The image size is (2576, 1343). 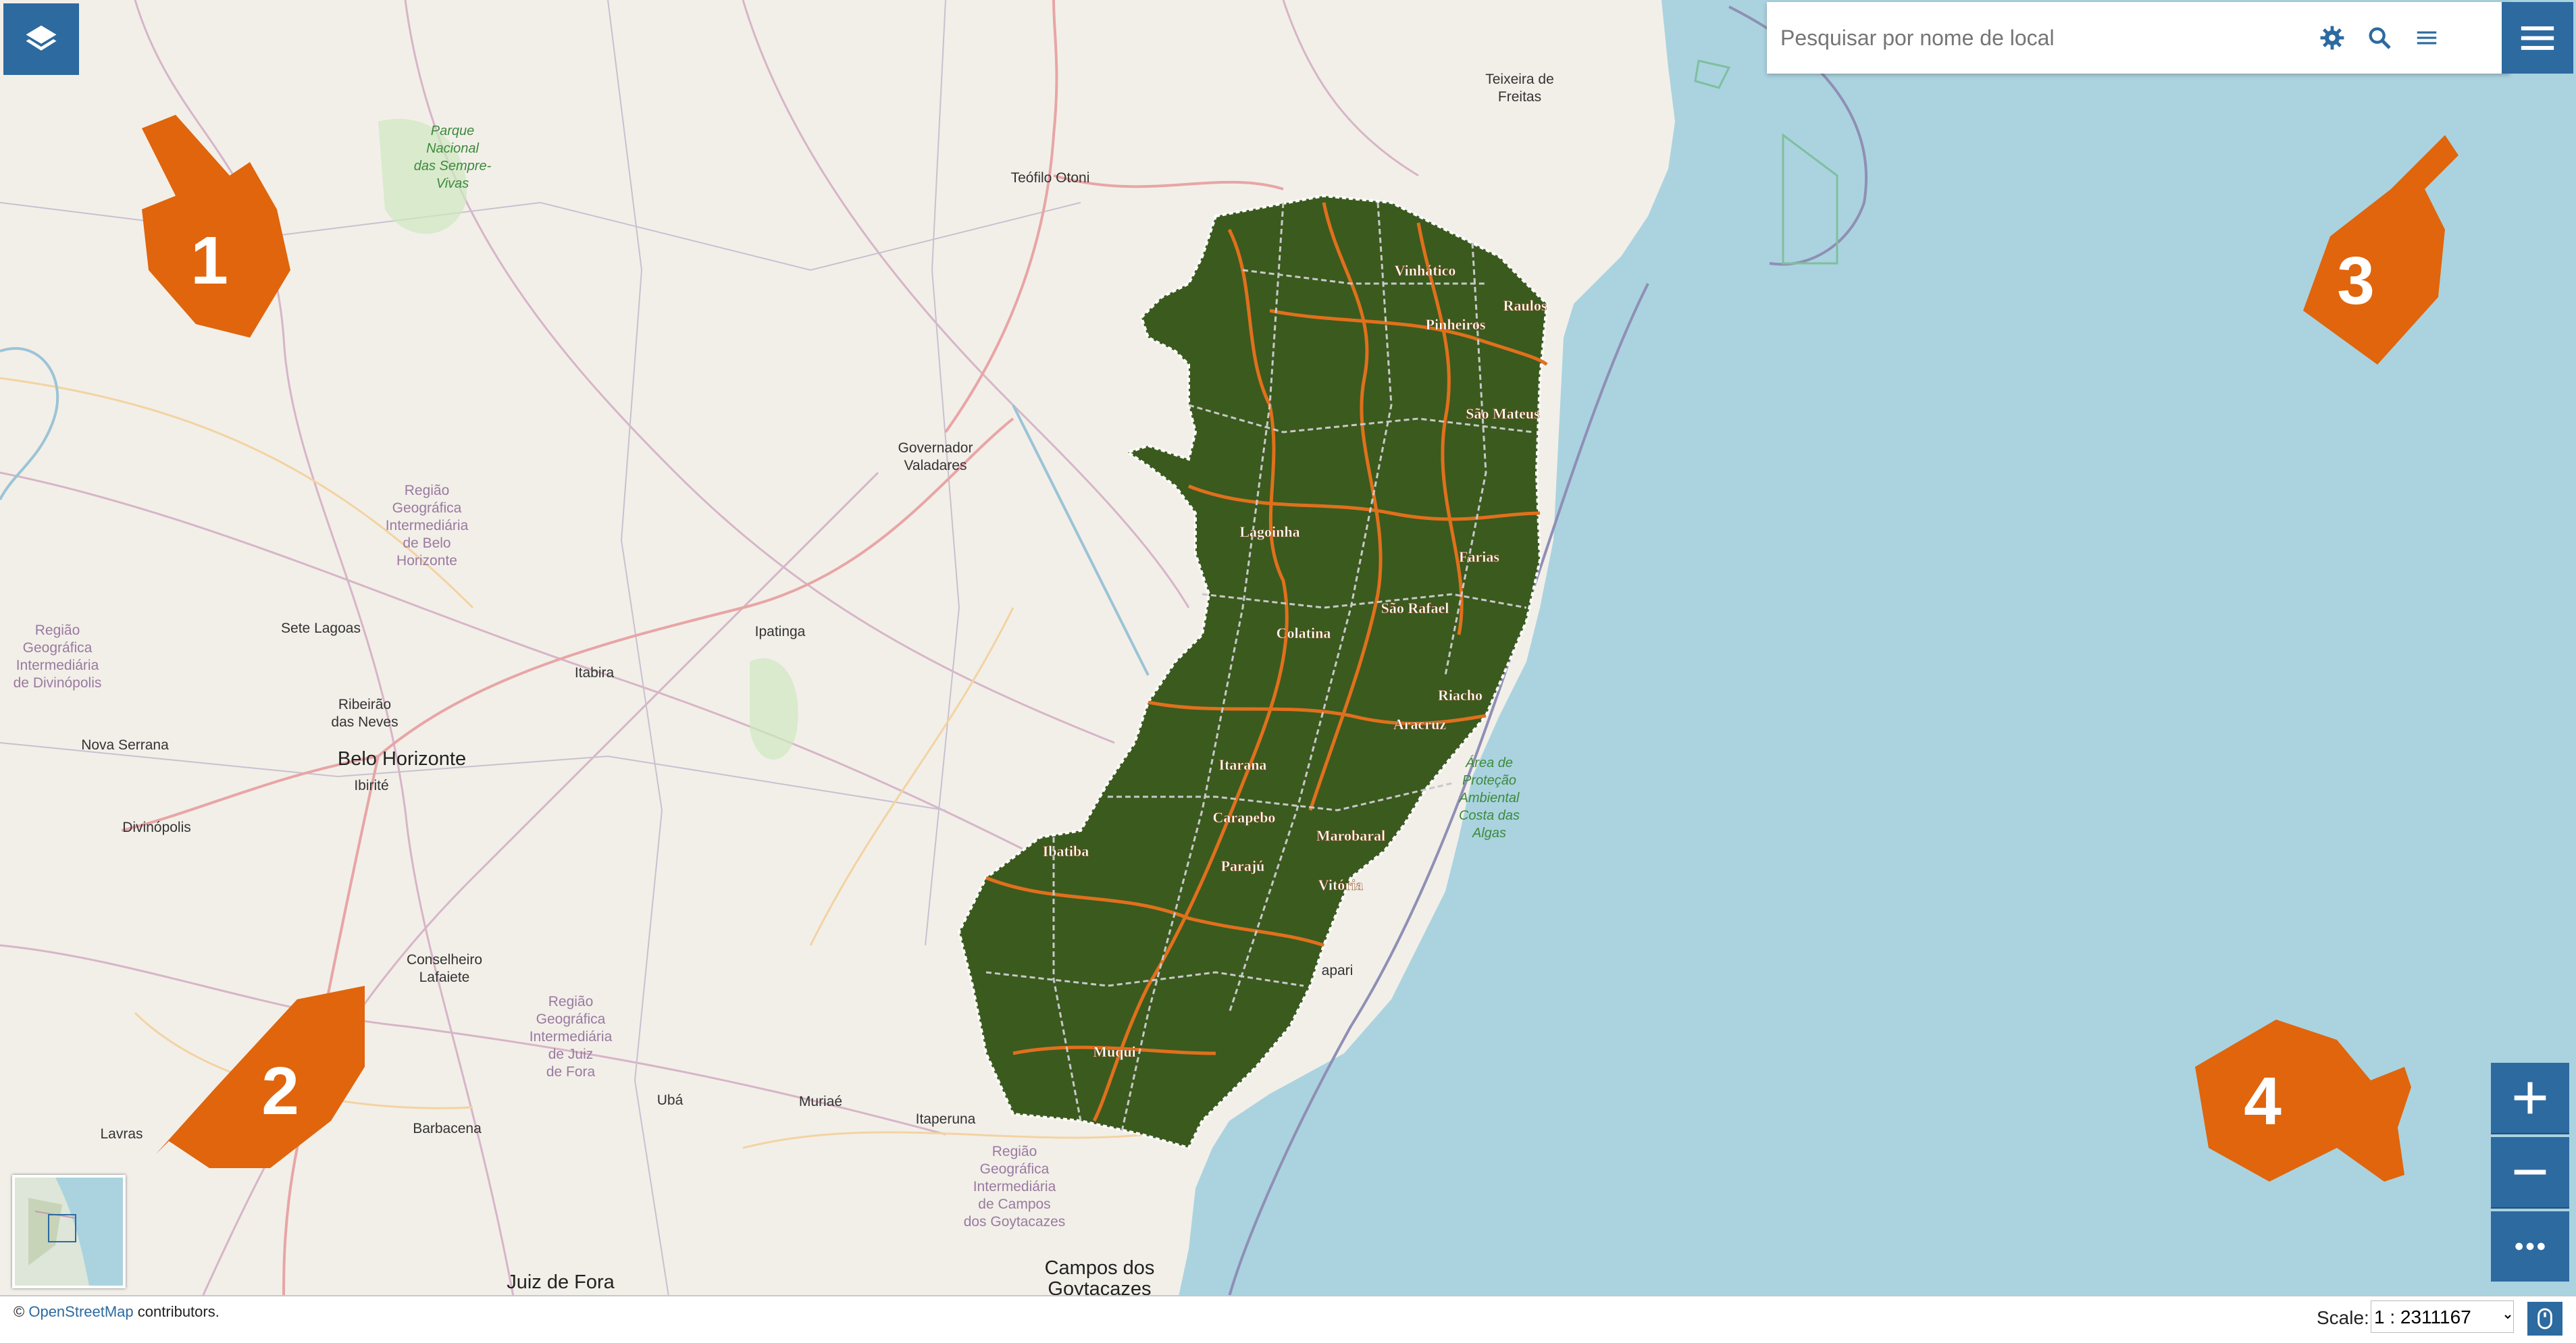 What do you see at coordinates (80, 1311) in the screenshot?
I see `attribution-link: OpenStreetMap` at bounding box center [80, 1311].